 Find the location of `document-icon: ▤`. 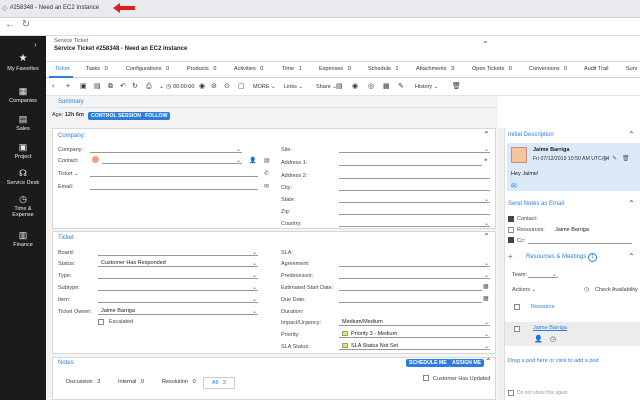

document-icon: ▤ is located at coordinates (339, 87).